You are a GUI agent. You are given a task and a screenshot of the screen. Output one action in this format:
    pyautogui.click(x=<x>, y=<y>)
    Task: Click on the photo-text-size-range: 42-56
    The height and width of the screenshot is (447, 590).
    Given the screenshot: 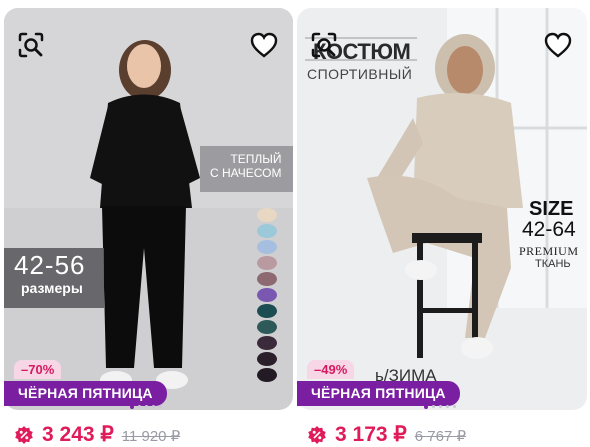 What is the action you would take?
    pyautogui.click(x=50, y=265)
    